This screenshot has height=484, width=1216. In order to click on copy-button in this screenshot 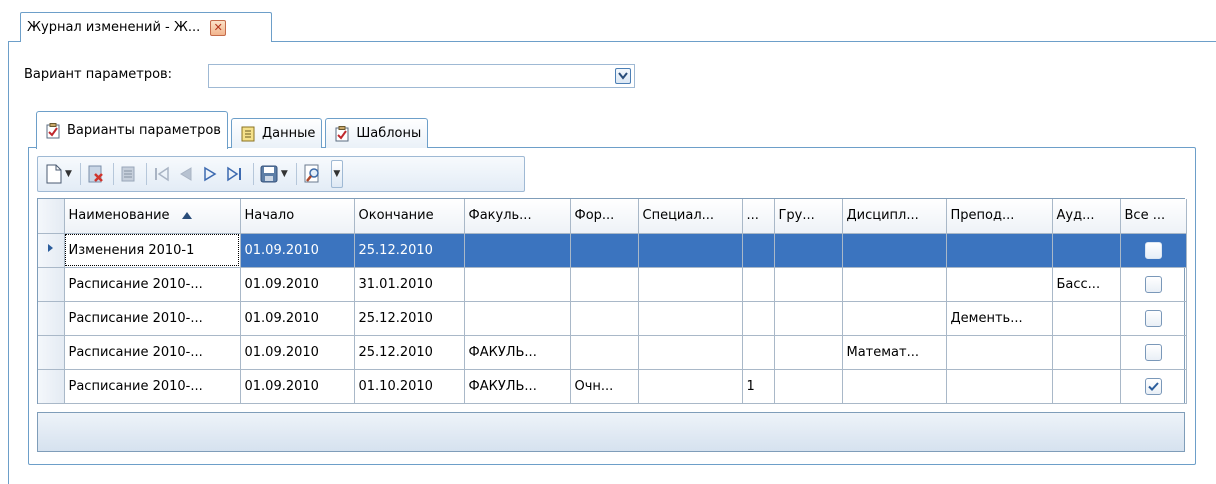, I will do `click(129, 174)`.